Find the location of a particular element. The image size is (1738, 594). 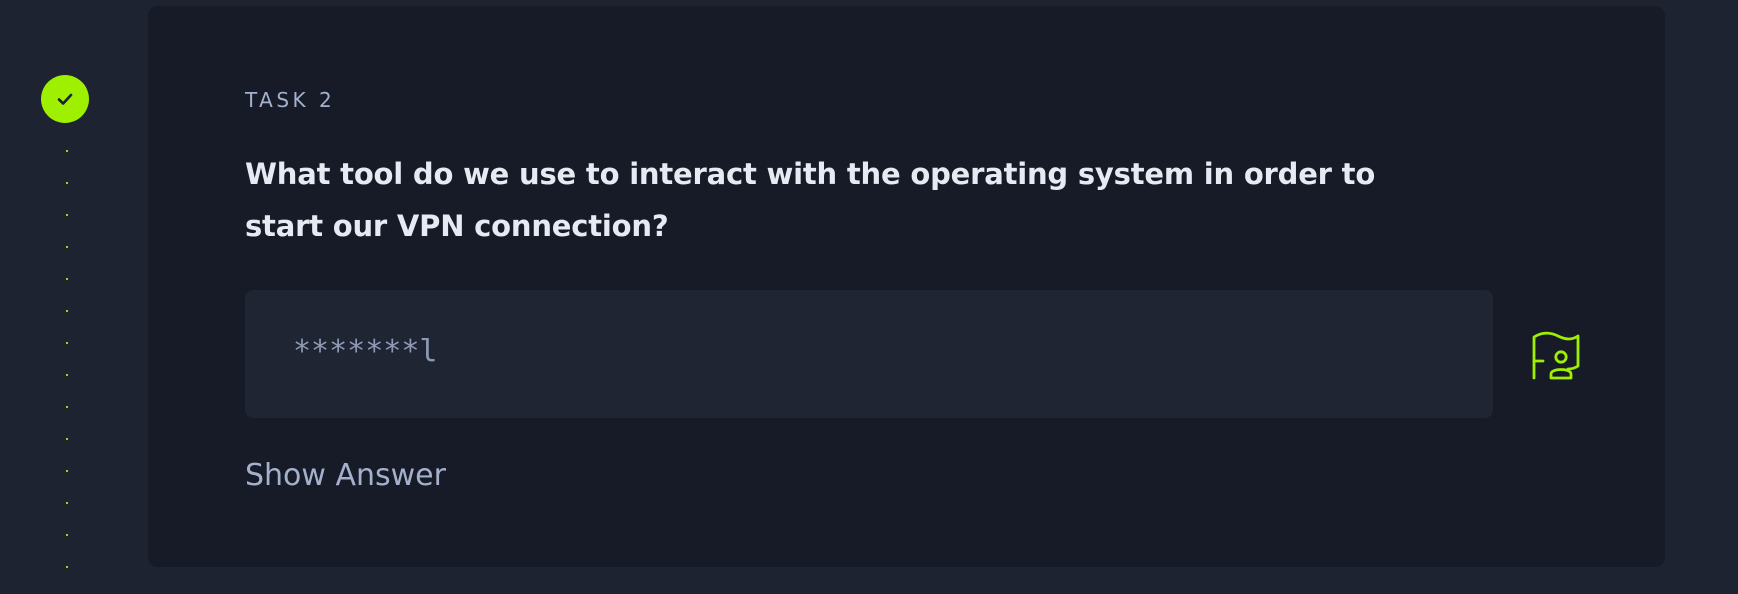

flag-icon is located at coordinates (1556, 355).